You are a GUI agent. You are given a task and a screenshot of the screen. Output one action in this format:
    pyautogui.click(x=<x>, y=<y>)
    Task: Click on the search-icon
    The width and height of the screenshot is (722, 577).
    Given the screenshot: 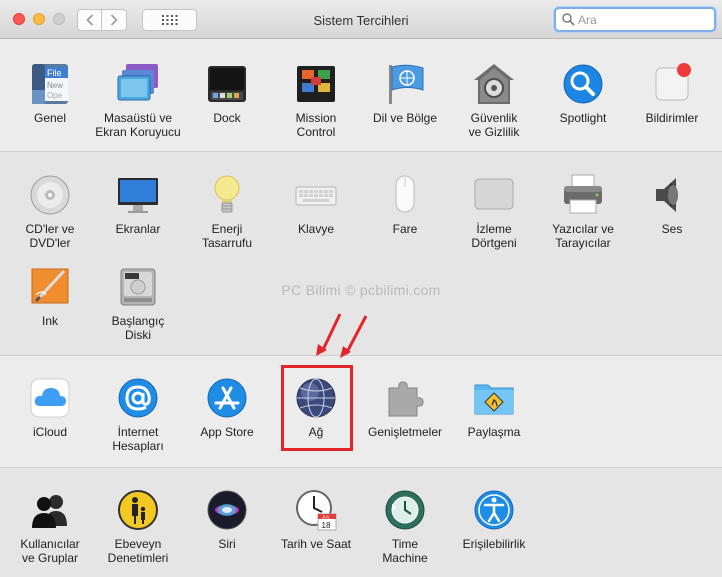 What is the action you would take?
    pyautogui.click(x=568, y=19)
    